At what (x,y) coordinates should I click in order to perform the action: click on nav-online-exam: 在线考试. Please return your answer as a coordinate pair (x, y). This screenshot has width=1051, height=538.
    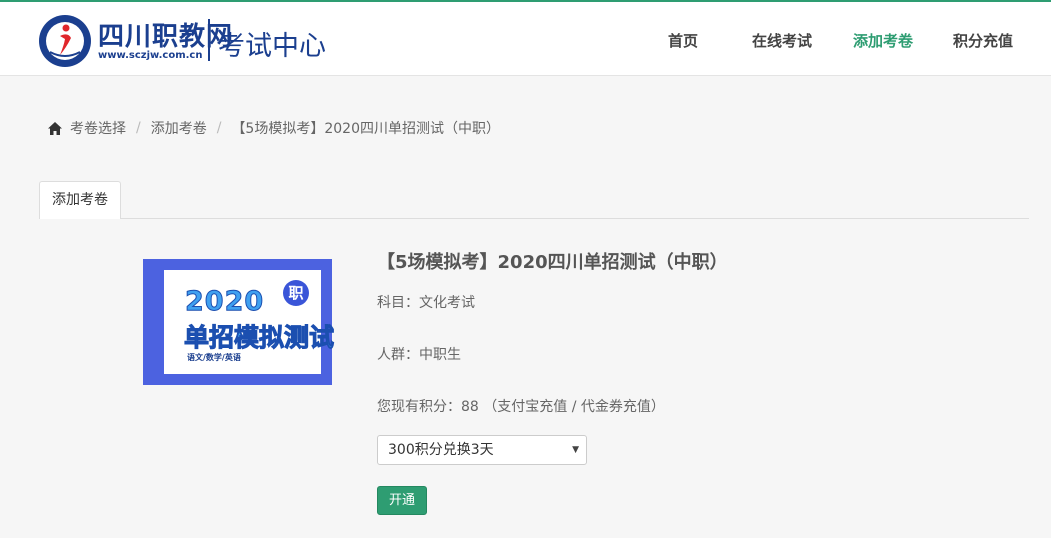
    Looking at the image, I should click on (782, 40).